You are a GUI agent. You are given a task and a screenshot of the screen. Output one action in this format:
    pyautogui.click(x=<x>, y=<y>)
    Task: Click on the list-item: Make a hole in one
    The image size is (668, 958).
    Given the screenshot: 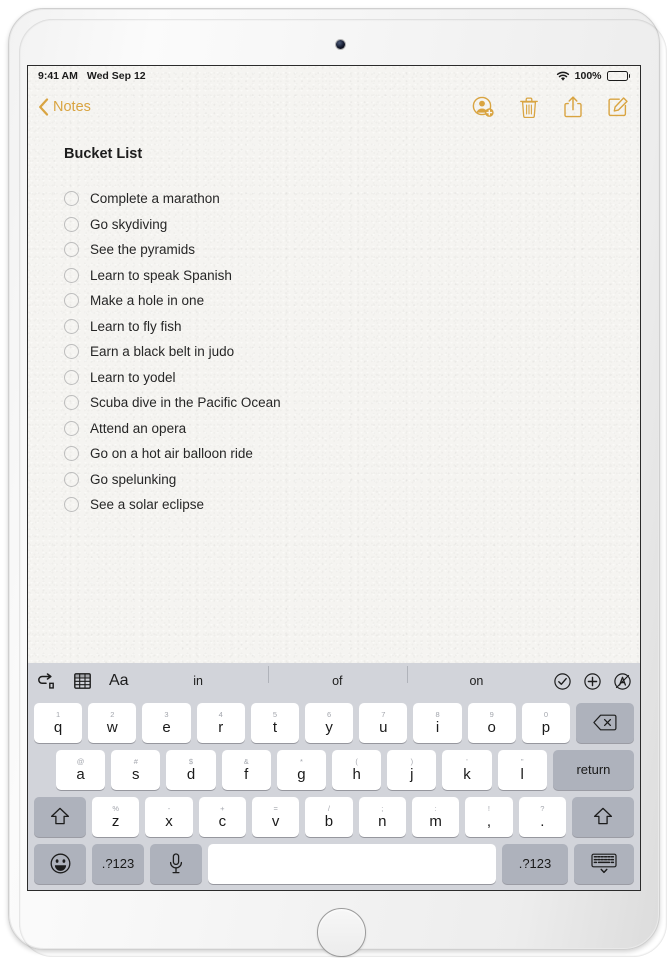 What is the action you would take?
    pyautogui.click(x=334, y=301)
    